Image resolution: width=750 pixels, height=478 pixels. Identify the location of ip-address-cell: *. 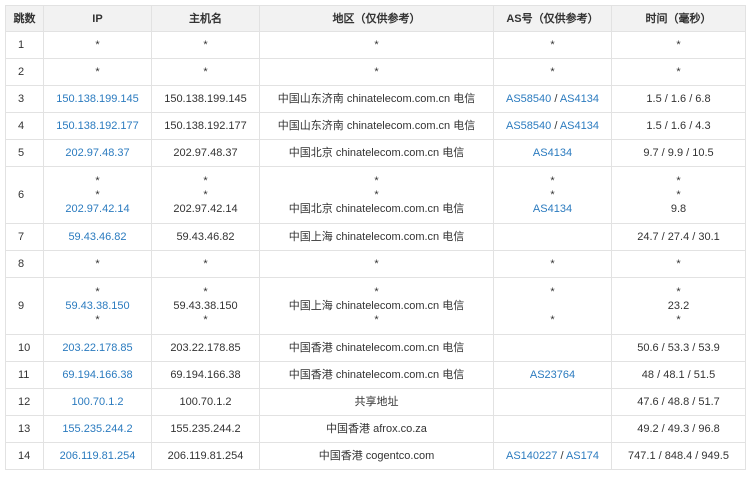
(97, 72).